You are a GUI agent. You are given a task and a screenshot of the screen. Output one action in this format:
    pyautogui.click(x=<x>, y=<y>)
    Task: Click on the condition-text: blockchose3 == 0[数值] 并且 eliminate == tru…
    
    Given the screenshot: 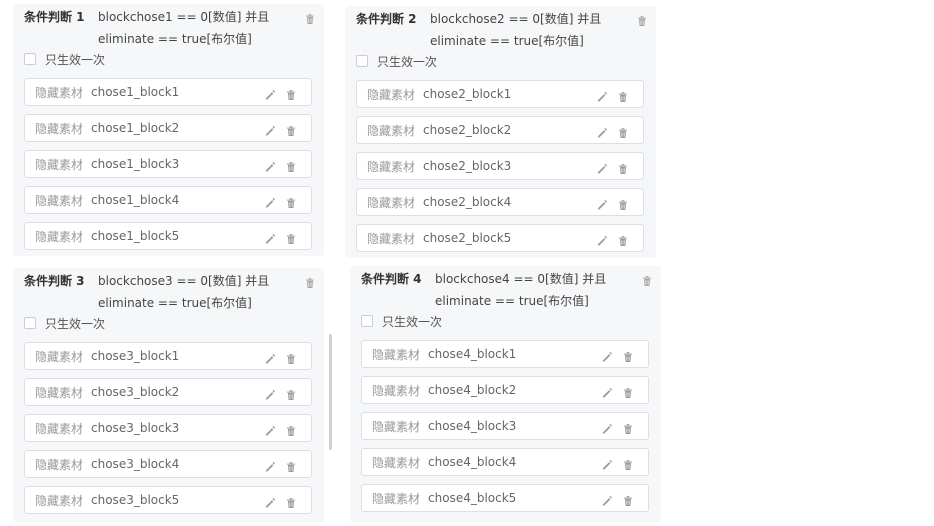 What is the action you would take?
    pyautogui.click(x=183, y=292)
    